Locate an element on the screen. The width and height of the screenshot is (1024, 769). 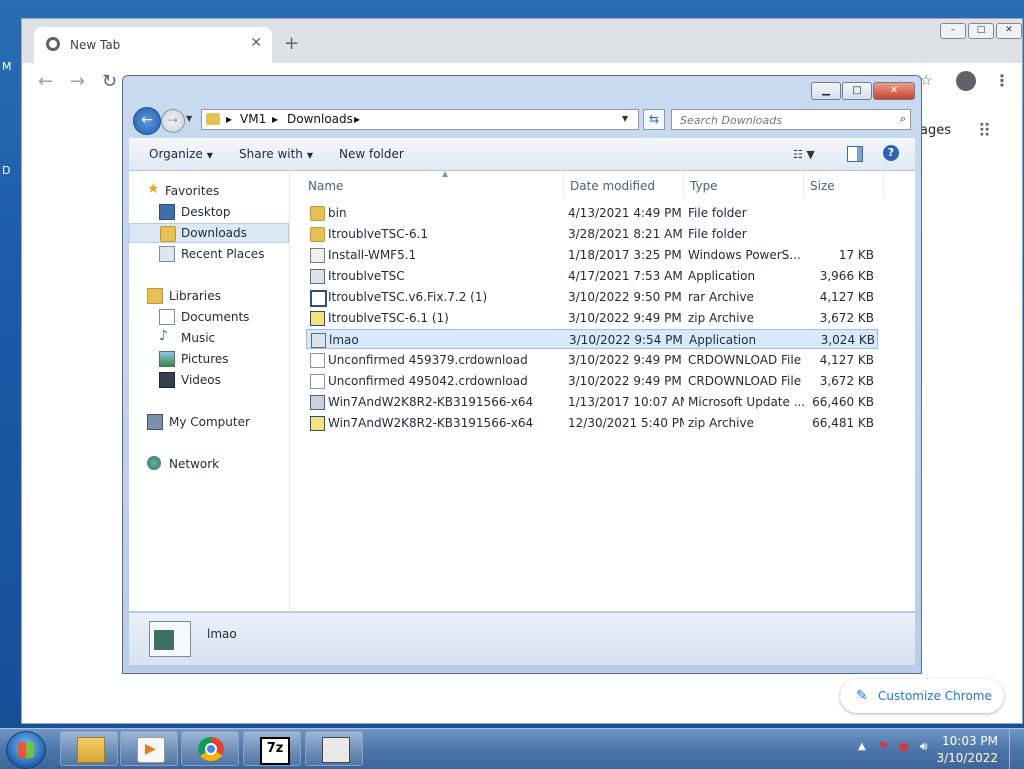
desktop-icon is located at coordinates (167, 212).